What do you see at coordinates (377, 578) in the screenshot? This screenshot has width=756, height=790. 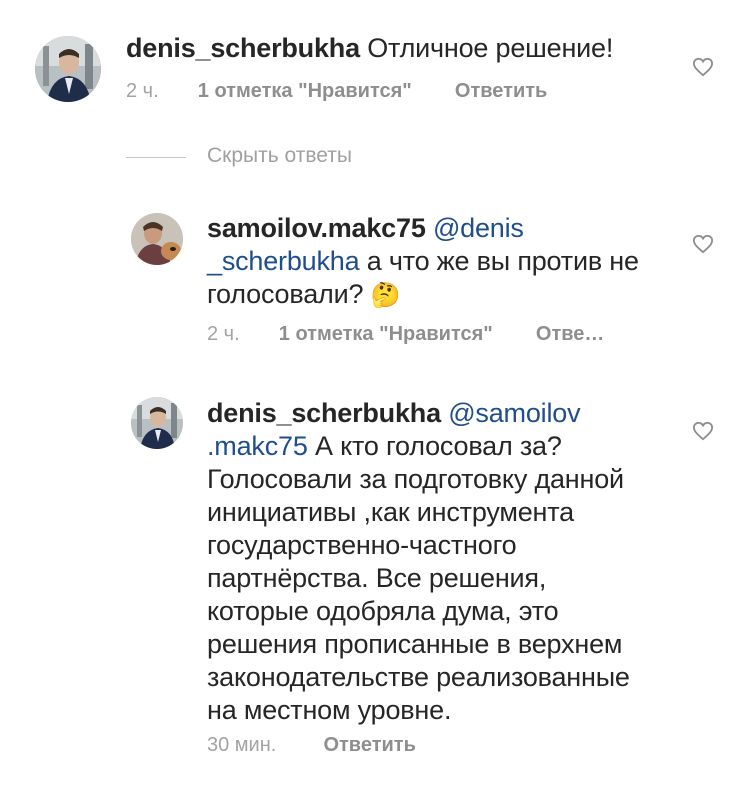 I see `comment-body-line: партнёрства. Все решения,` at bounding box center [377, 578].